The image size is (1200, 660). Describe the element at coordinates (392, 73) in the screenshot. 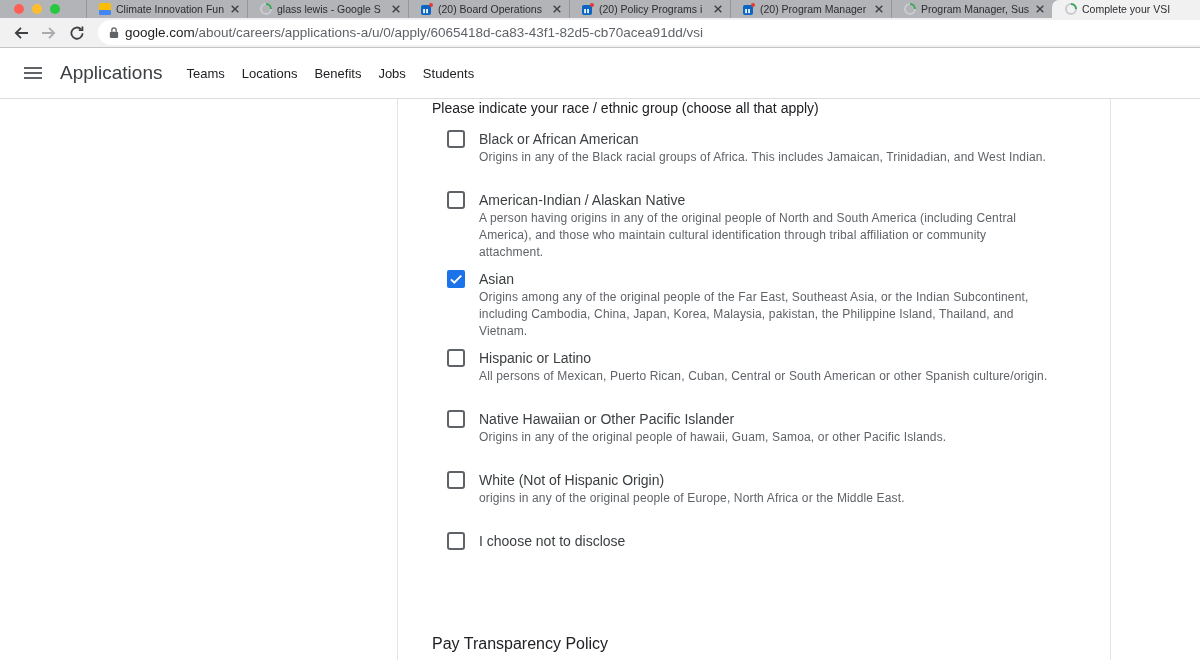

I see `nav-link: Jobs` at that location.